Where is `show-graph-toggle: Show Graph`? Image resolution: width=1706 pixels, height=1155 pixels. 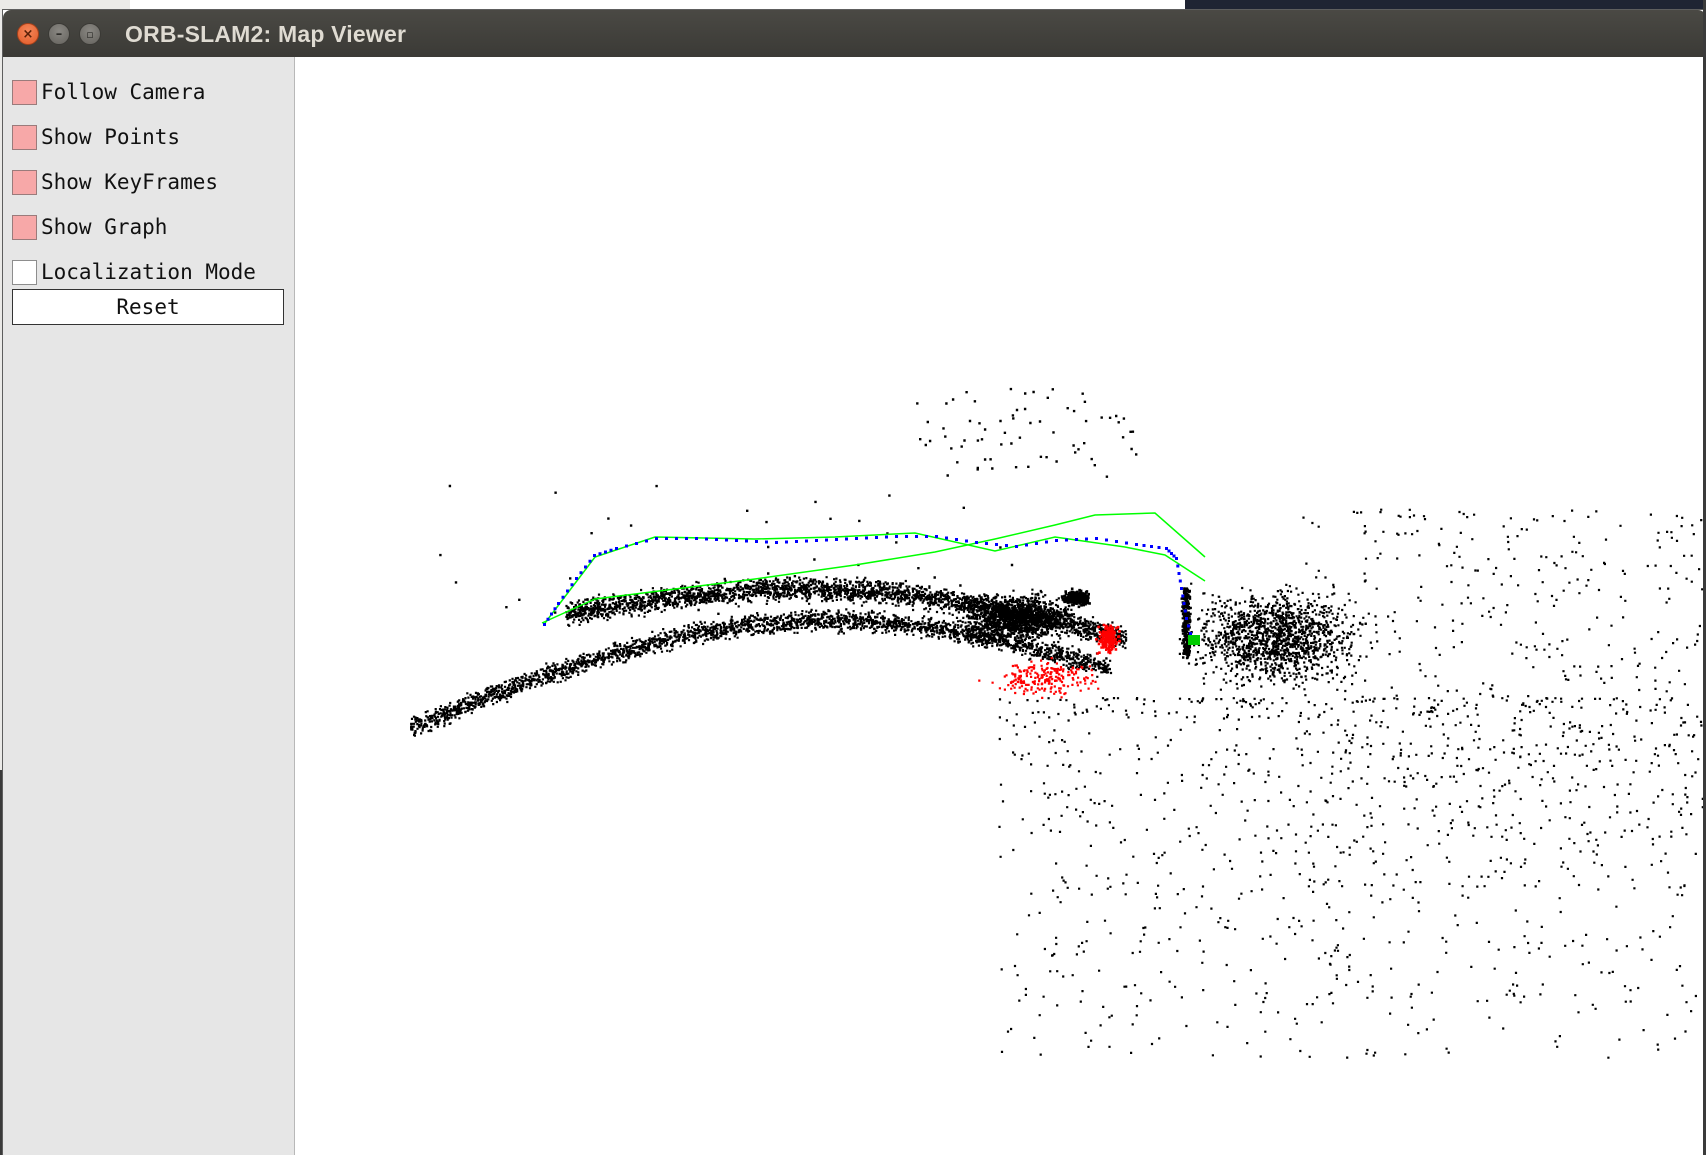 show-graph-toggle: Show Graph is located at coordinates (89, 227).